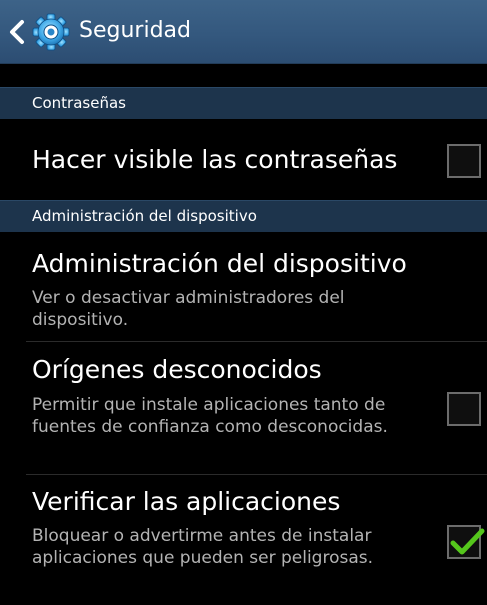 The width and height of the screenshot is (487, 605). Describe the element at coordinates (464, 161) in the screenshot. I see `show-passwords-checkbox` at that location.